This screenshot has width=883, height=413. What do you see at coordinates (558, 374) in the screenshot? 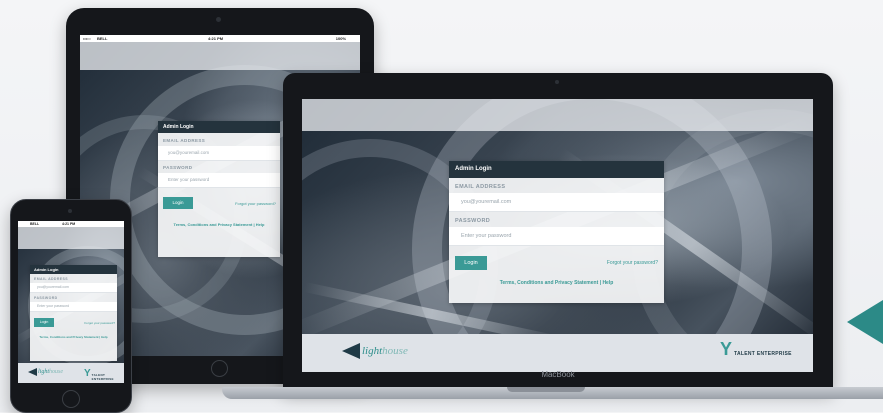
I see `laptop-brand-label: MacBook` at bounding box center [558, 374].